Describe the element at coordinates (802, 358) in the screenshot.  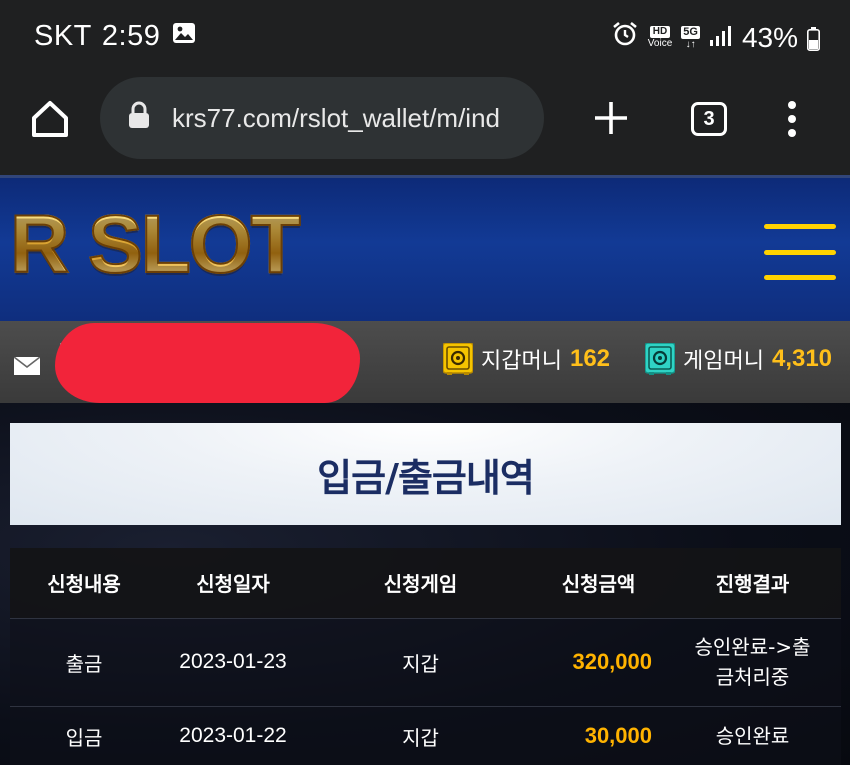
I see `game-money-value: 4,310` at that location.